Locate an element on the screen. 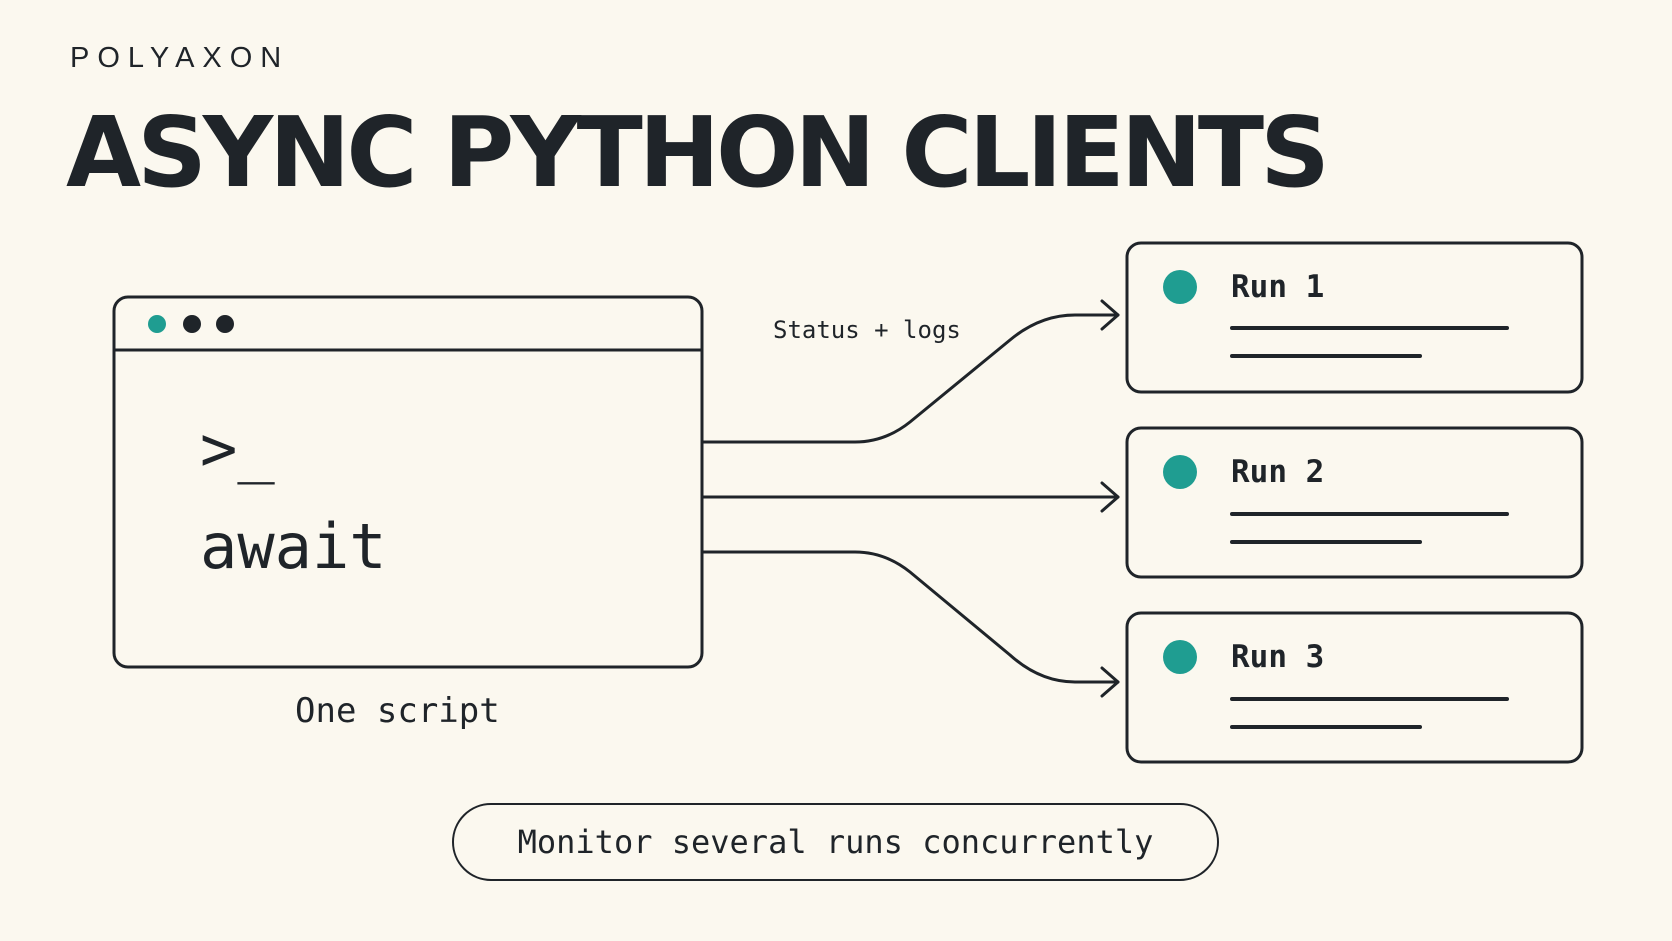  run-label-3: Run 3 is located at coordinates (1278, 657).